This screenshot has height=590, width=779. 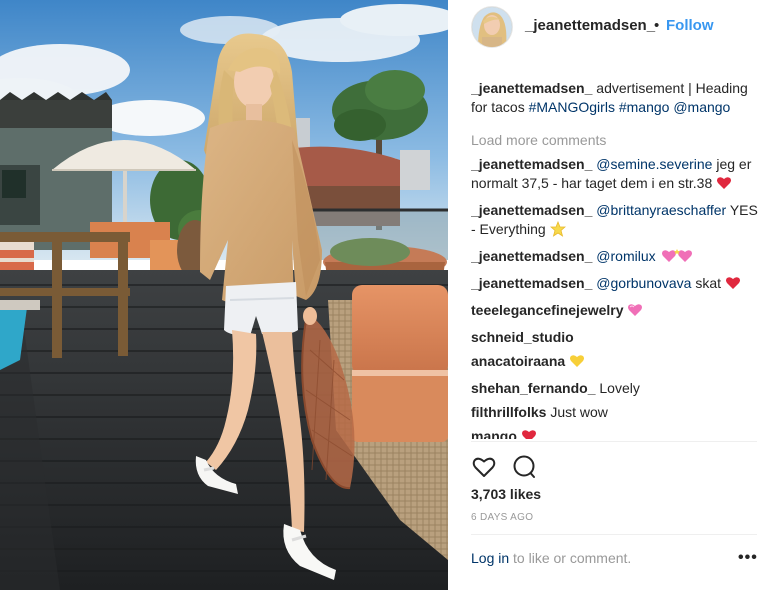 I want to click on heart-outline-icon, so click(x=484, y=467).